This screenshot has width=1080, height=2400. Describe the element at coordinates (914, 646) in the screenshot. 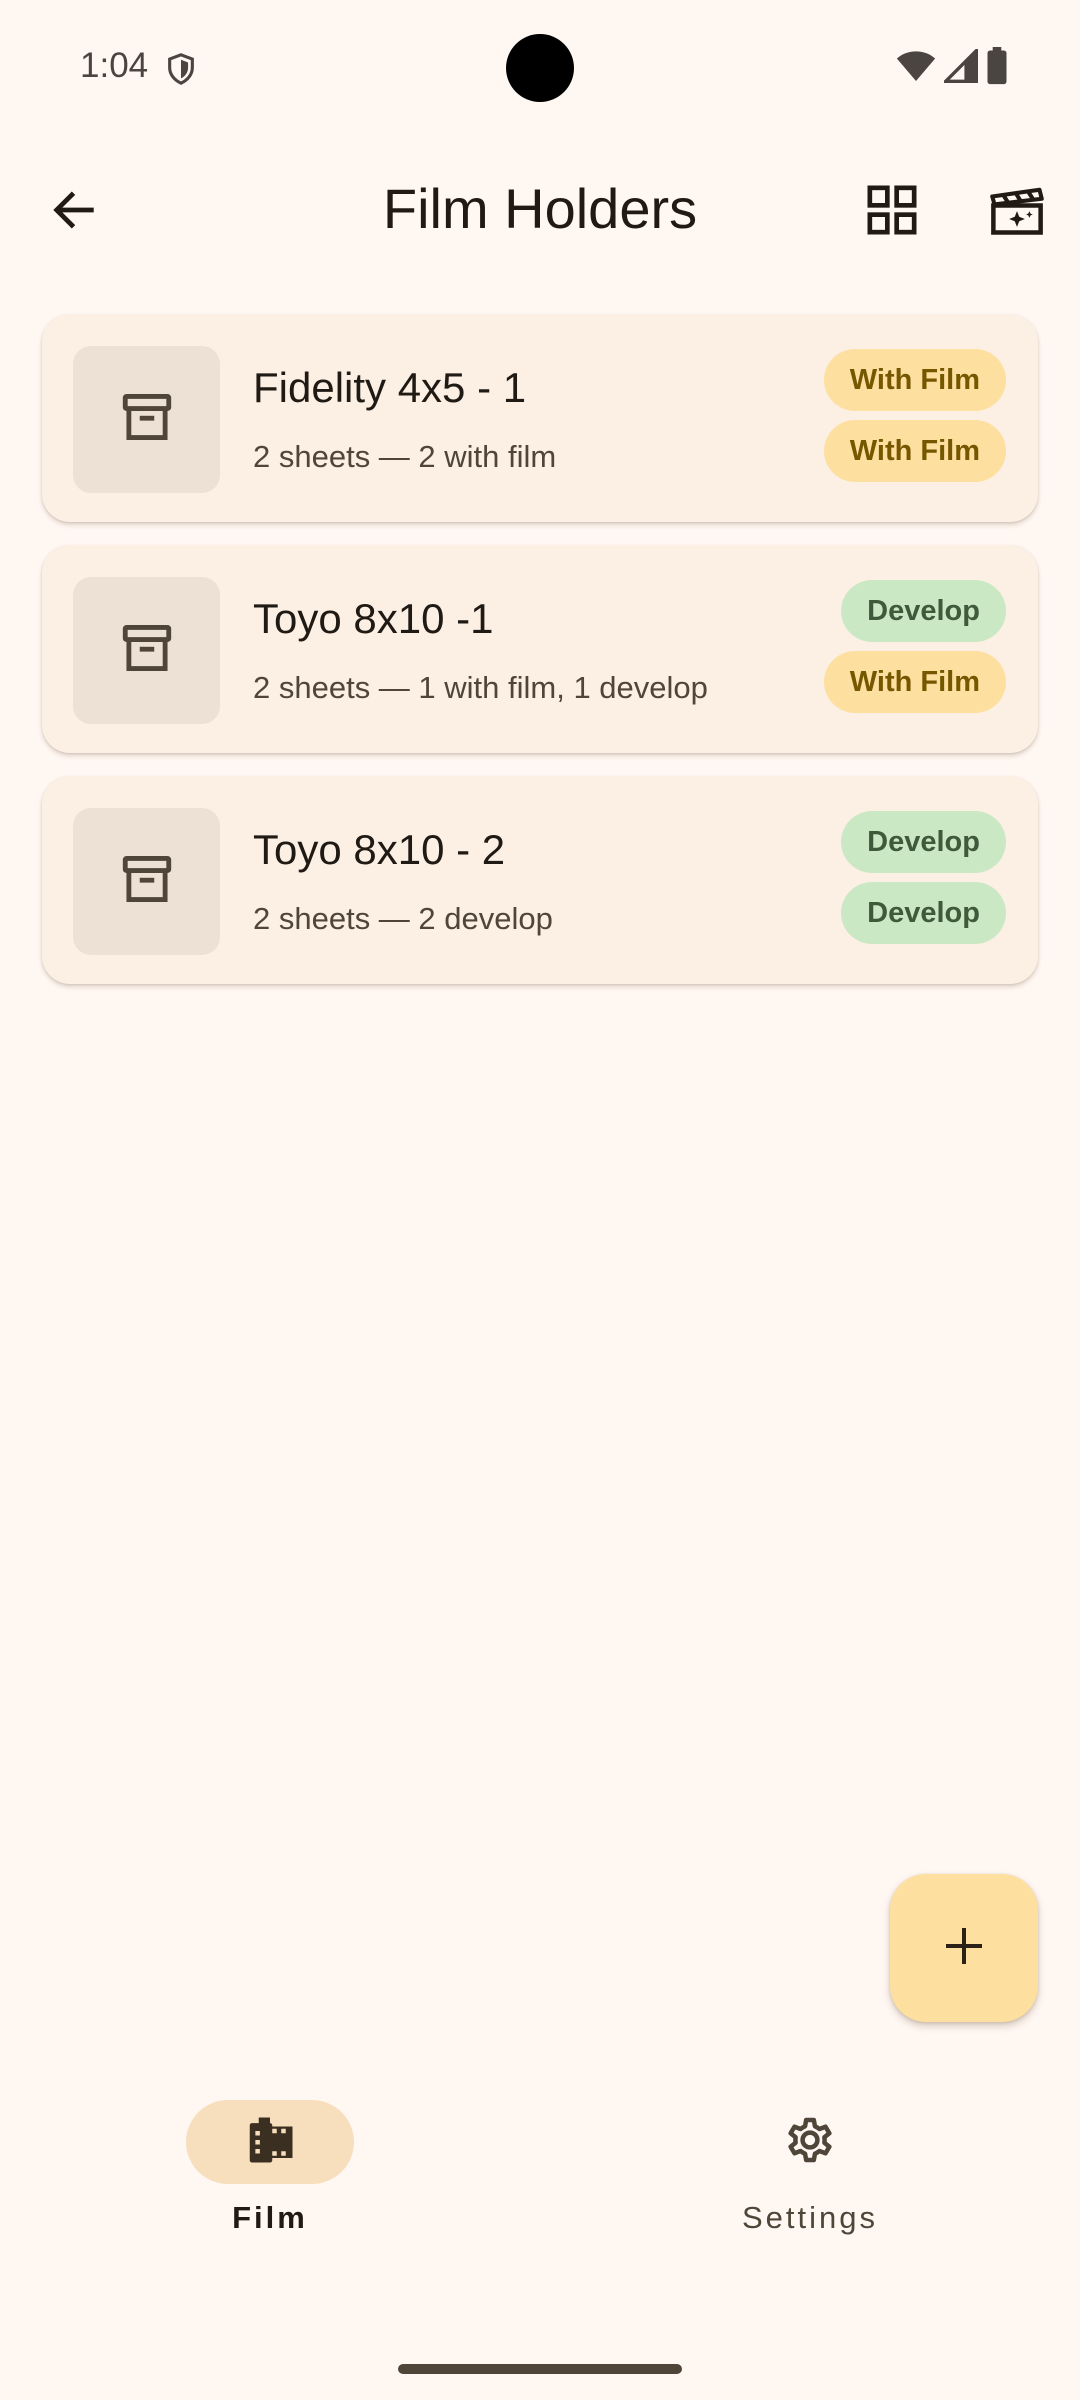

I see `sheet-status-chips: Develop With Film` at that location.